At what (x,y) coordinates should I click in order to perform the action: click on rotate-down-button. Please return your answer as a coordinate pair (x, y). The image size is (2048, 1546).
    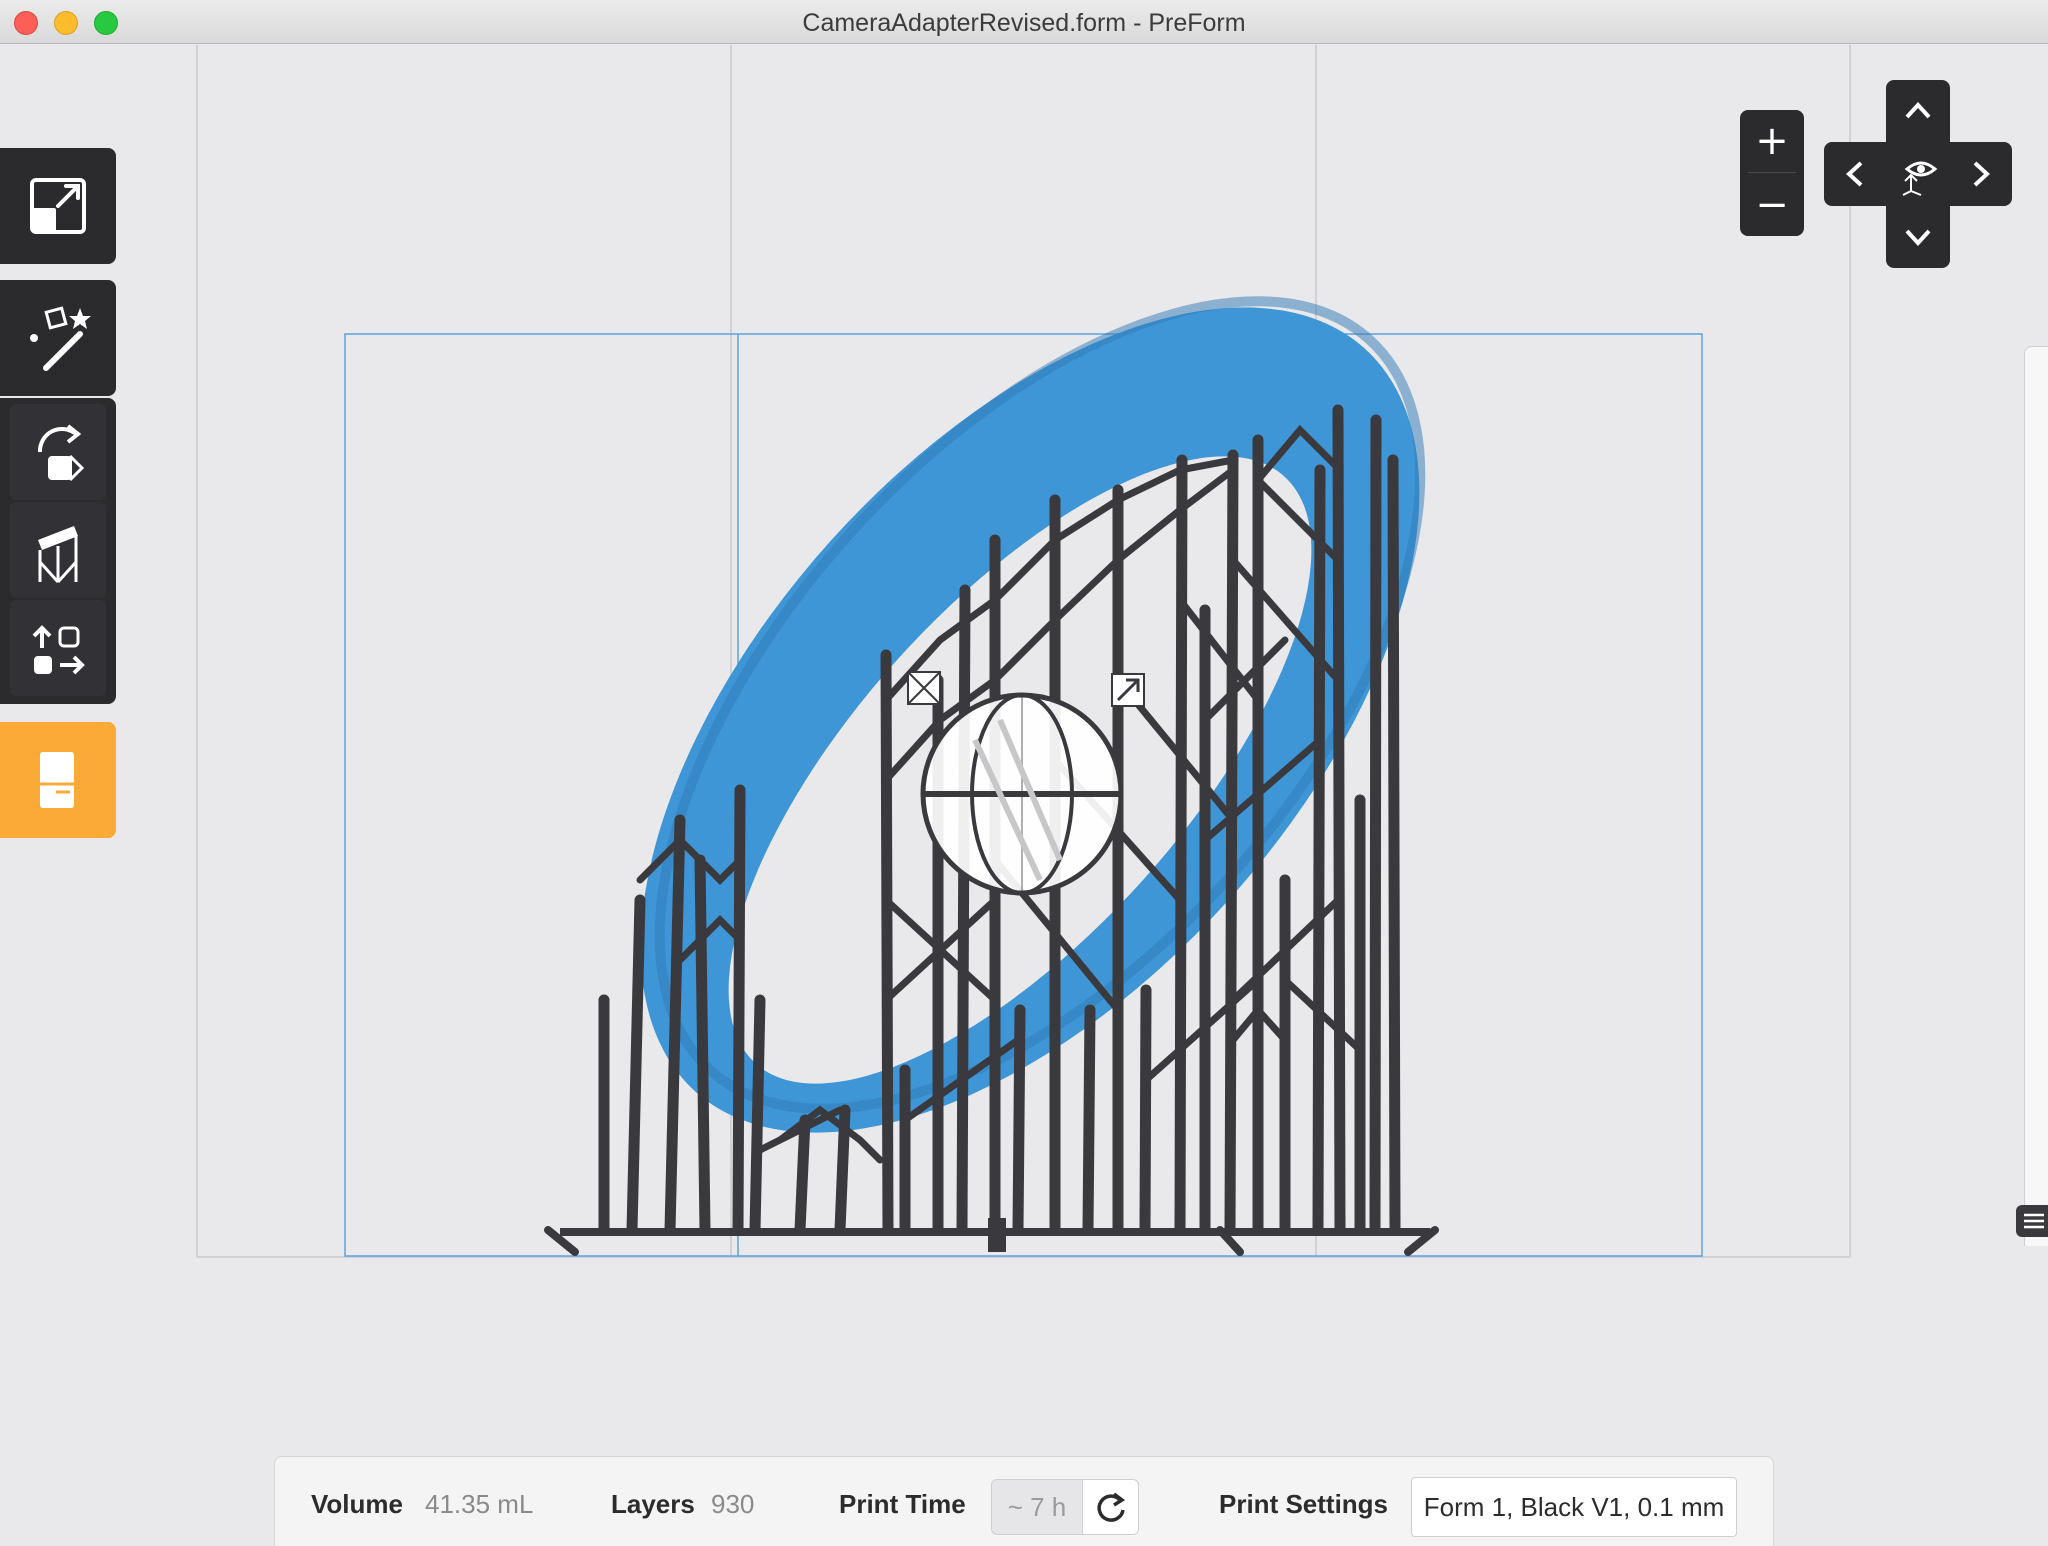
    Looking at the image, I should click on (1918, 237).